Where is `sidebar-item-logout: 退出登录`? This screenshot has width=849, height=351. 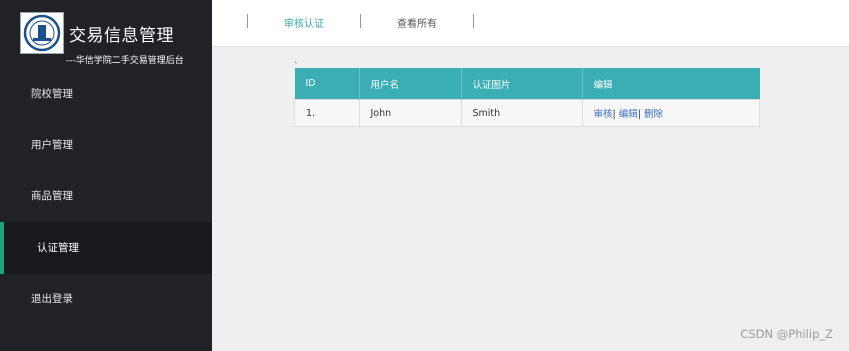
sidebar-item-logout: 退出登录 is located at coordinates (106, 299).